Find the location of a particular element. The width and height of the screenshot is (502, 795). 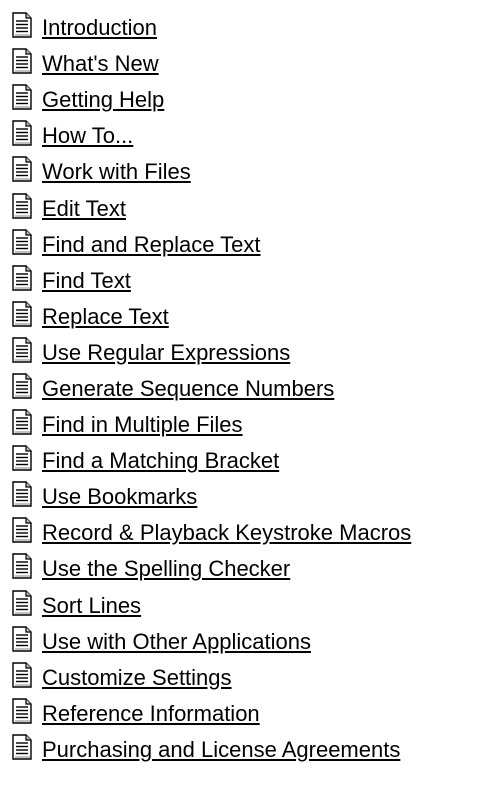

topic-link: Sort Lines is located at coordinates (91, 606).